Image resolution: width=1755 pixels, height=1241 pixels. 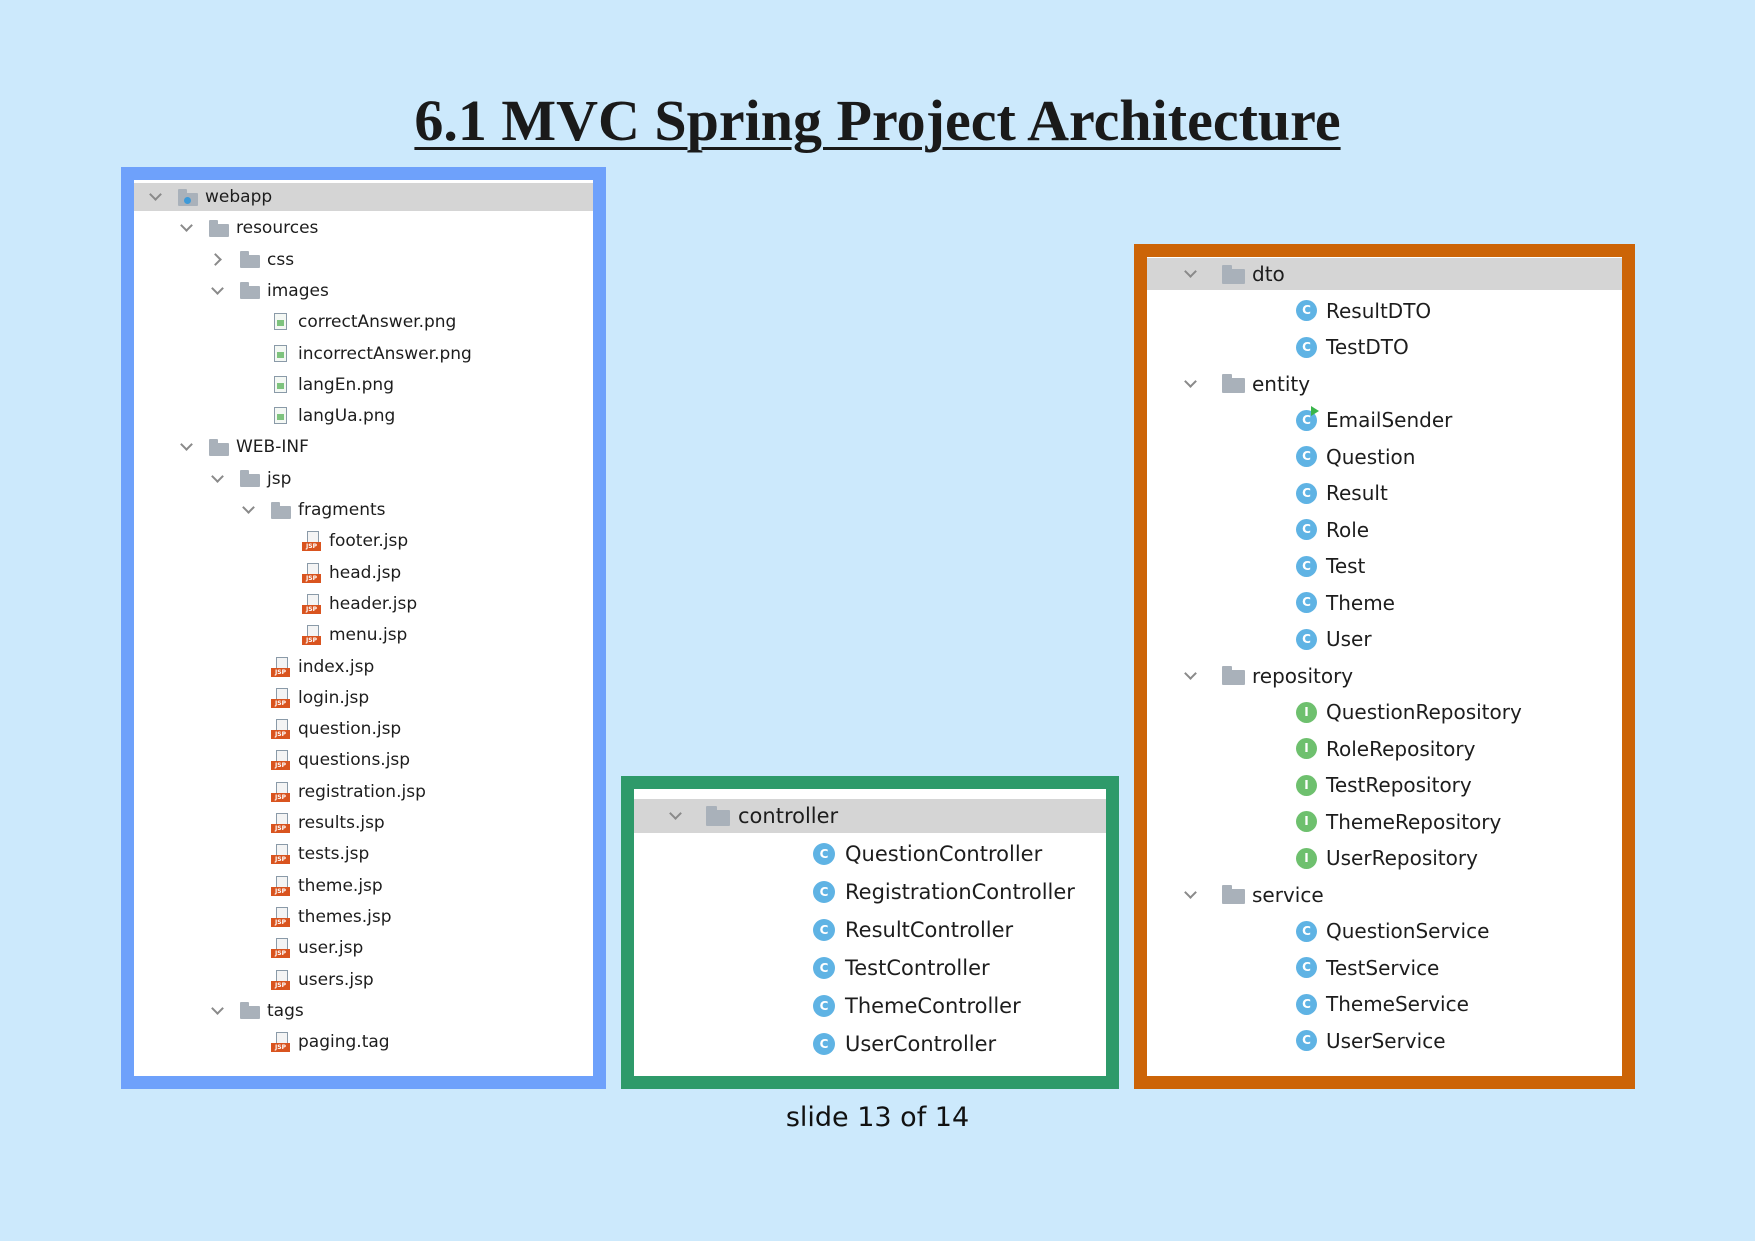 What do you see at coordinates (368, 635) in the screenshot?
I see `tree-item-label: menu.jsp` at bounding box center [368, 635].